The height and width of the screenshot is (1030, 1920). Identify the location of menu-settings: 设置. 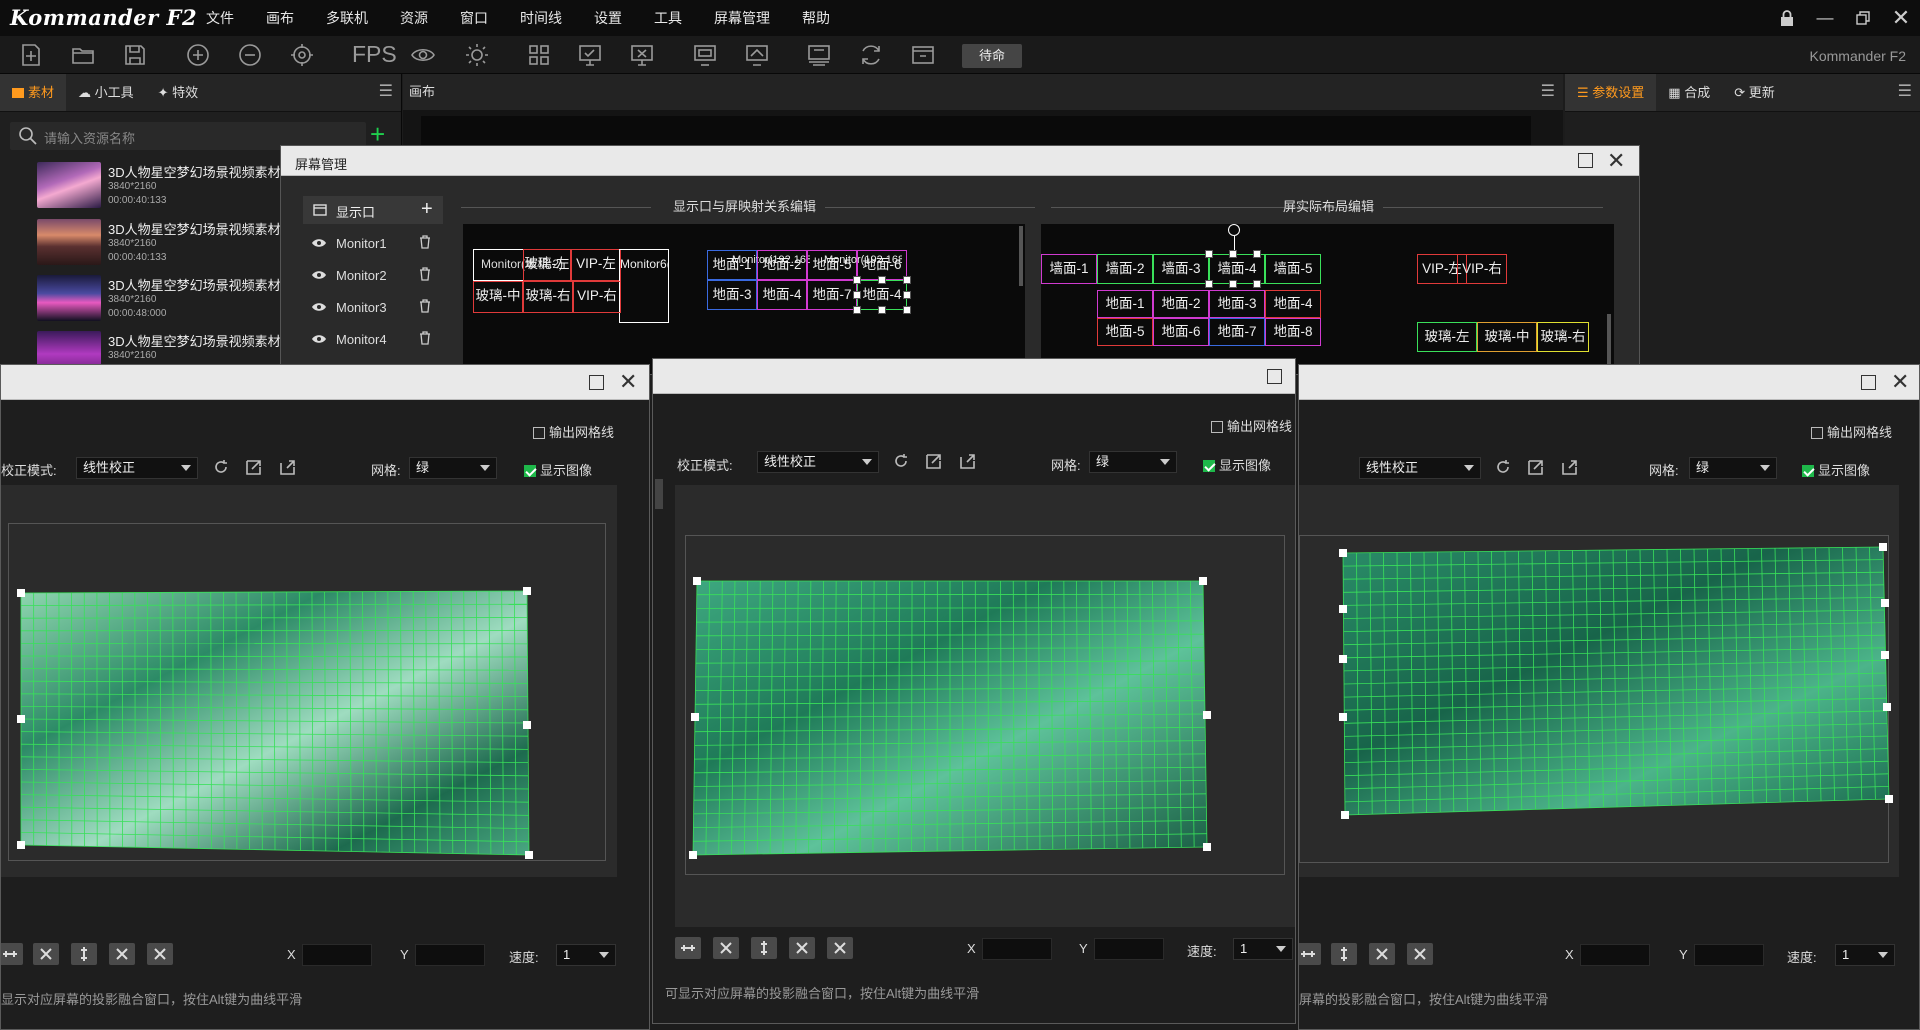
(608, 18).